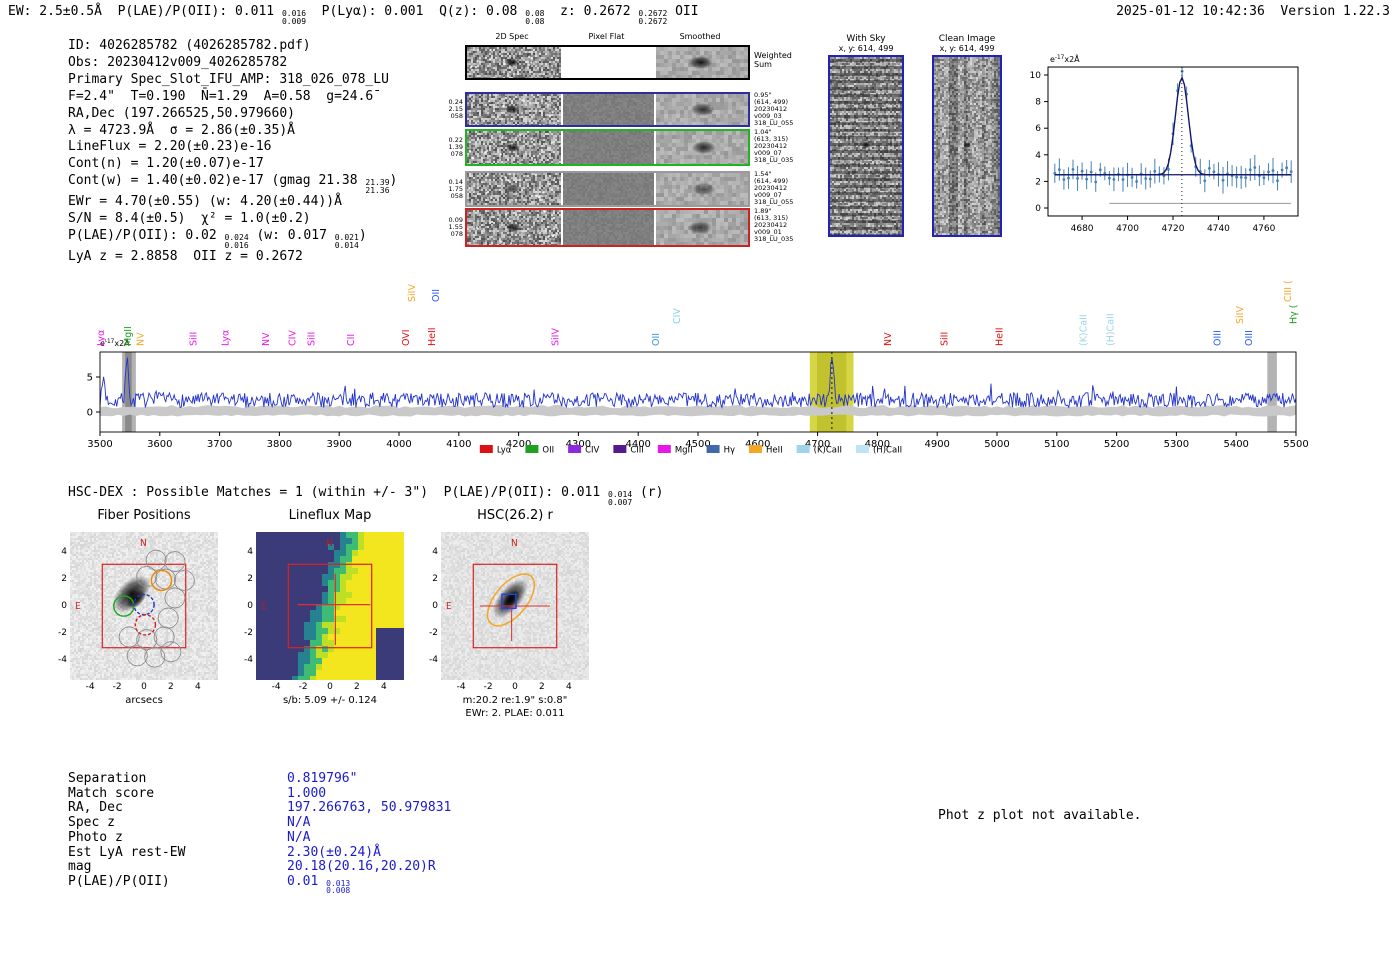 The height and width of the screenshot is (953, 1400). What do you see at coordinates (1056, 444) in the screenshot?
I see `svg-text: 5100` at bounding box center [1056, 444].